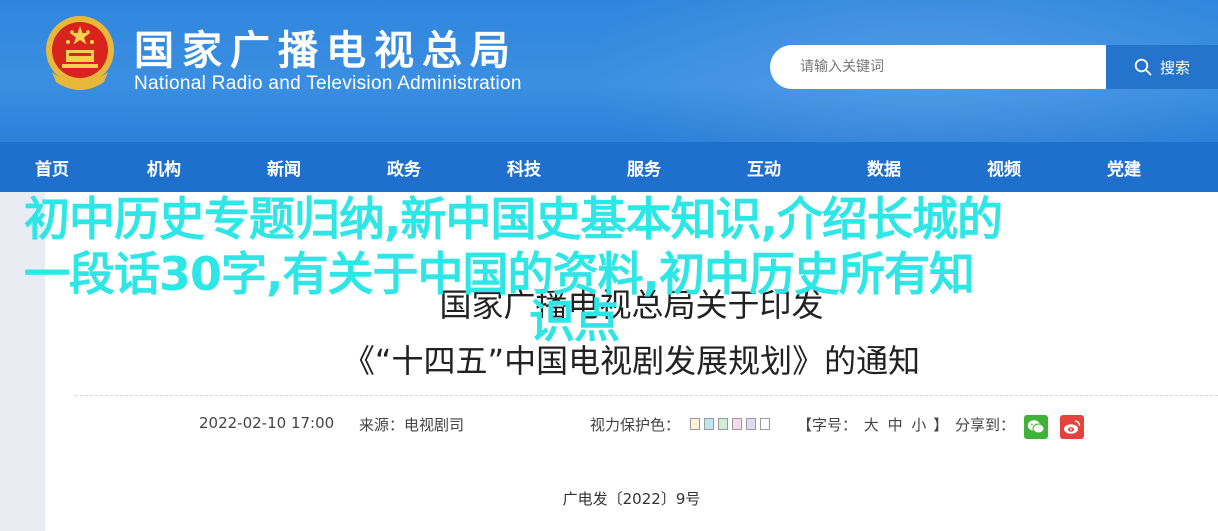 The width and height of the screenshot is (1218, 531). Describe the element at coordinates (1124, 167) in the screenshot. I see `nav-item-party-building: 党建` at that location.